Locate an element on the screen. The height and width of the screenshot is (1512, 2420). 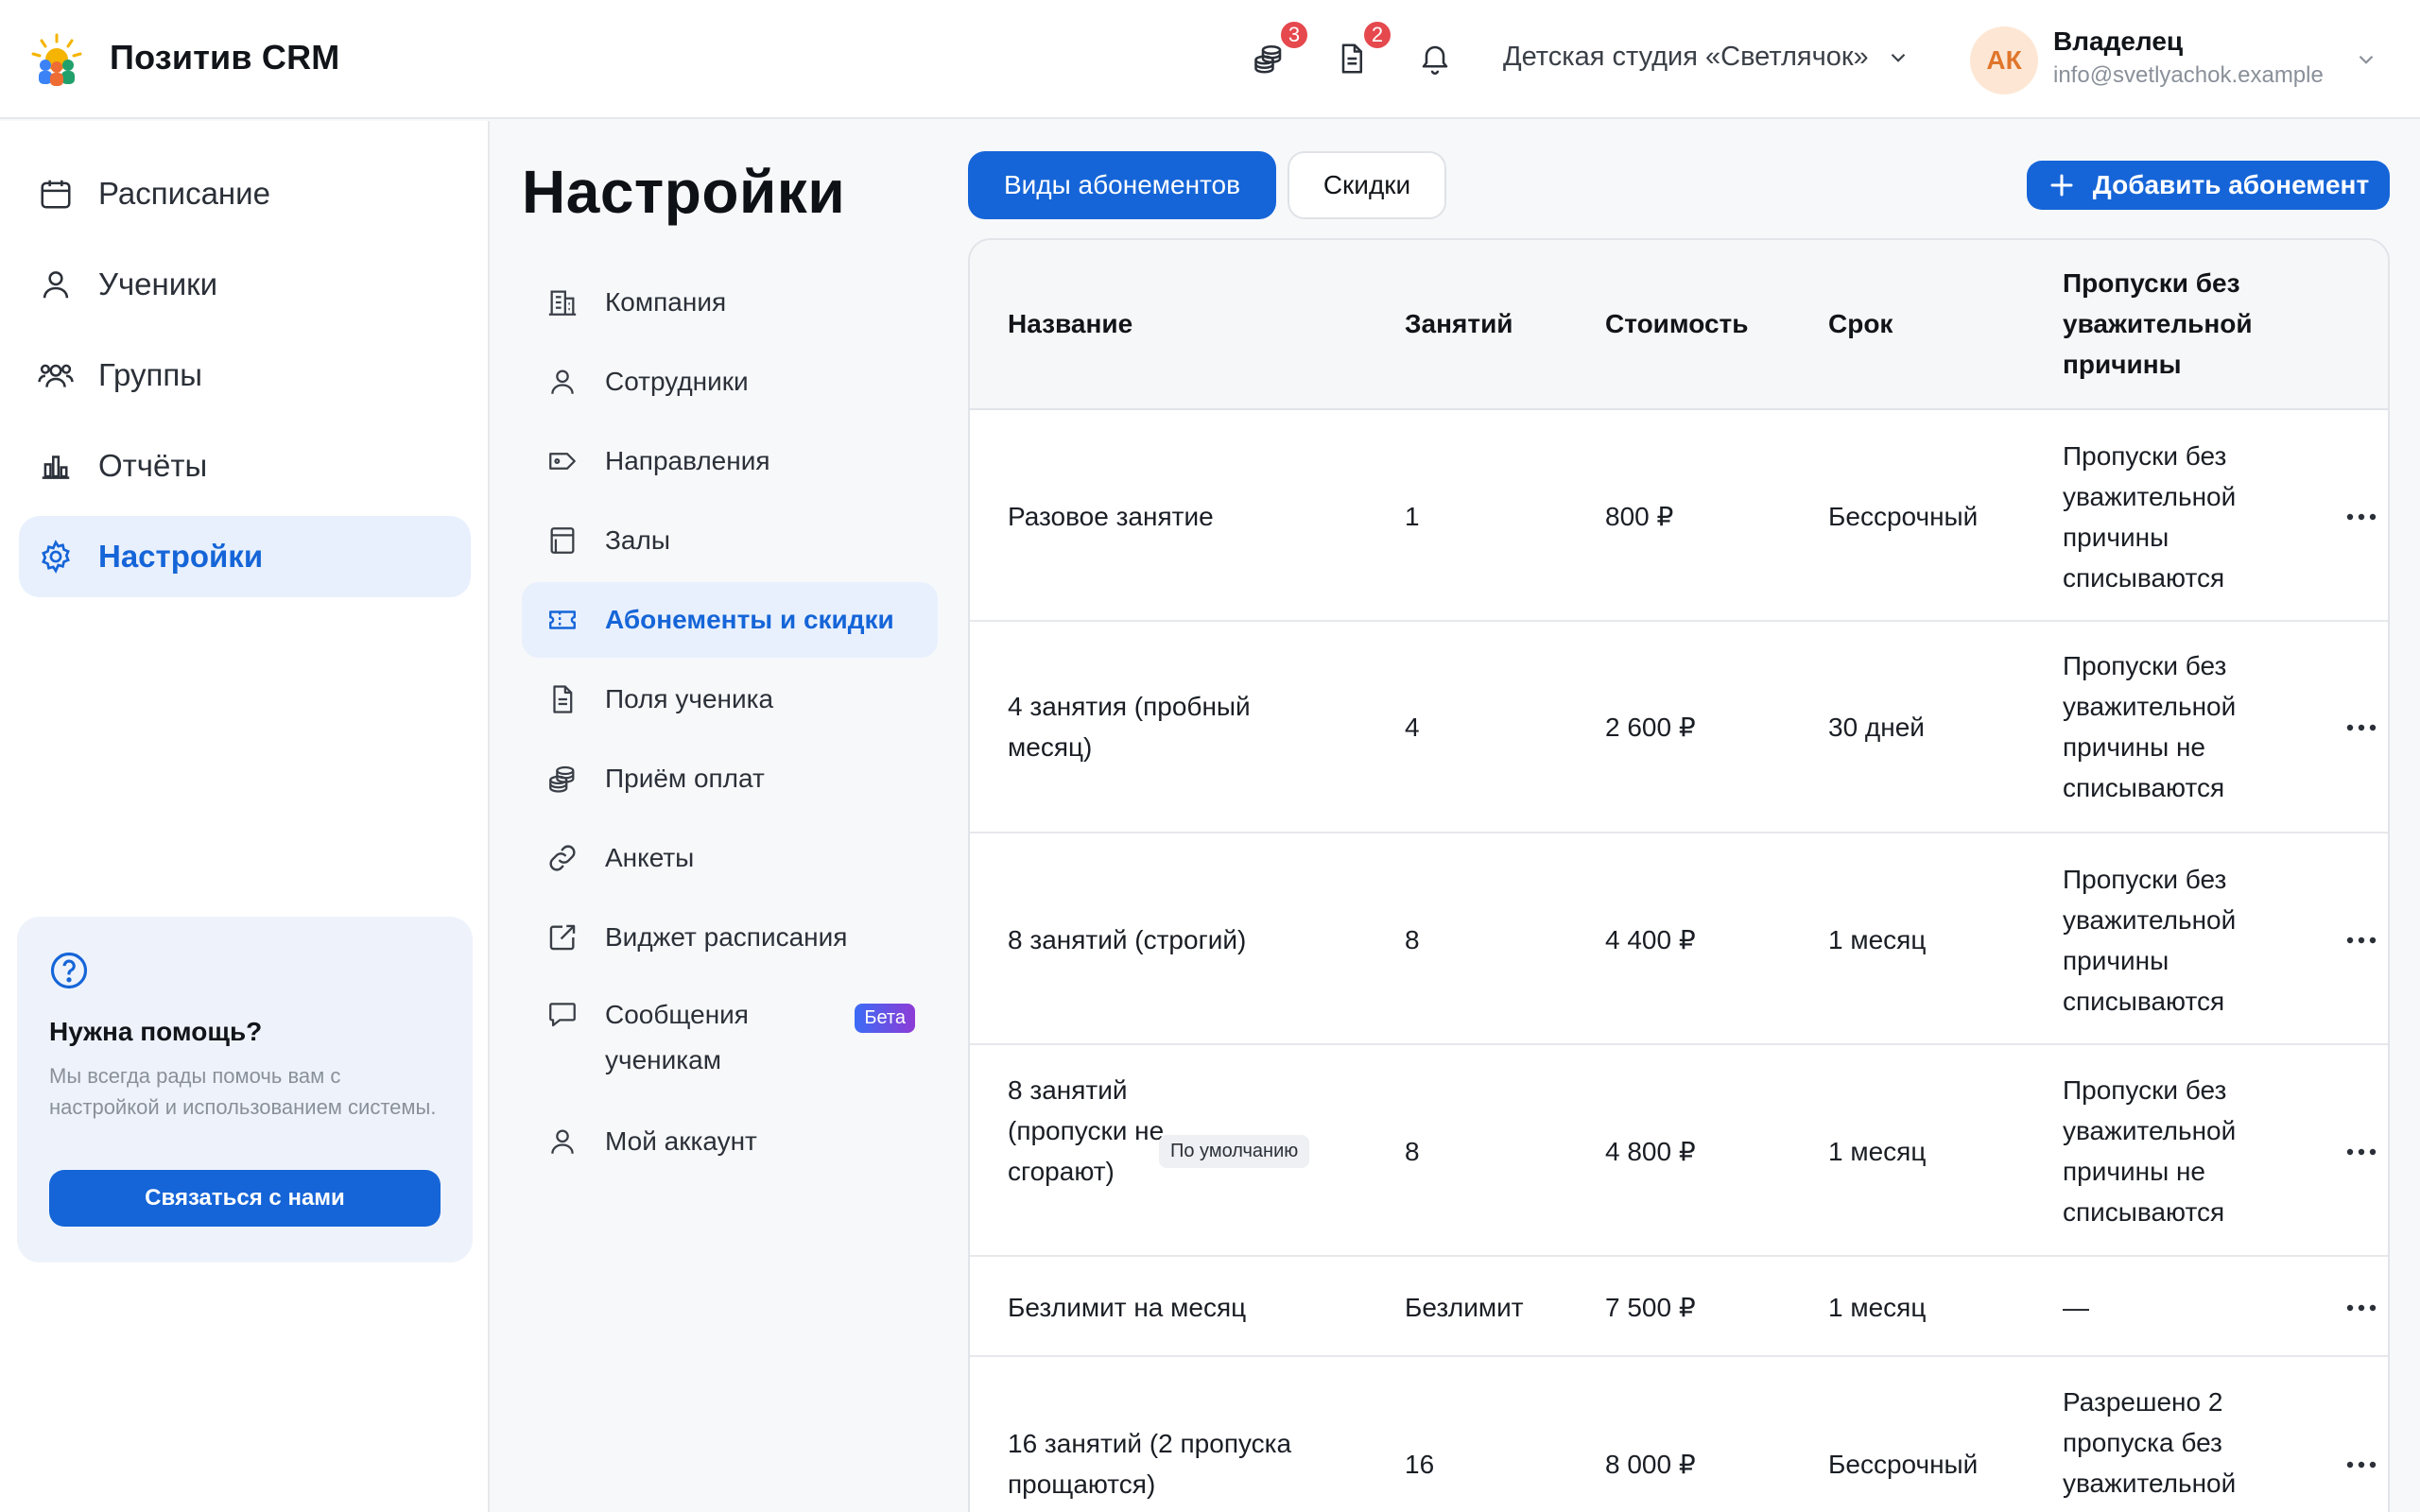
document-icon is located at coordinates (563, 699).